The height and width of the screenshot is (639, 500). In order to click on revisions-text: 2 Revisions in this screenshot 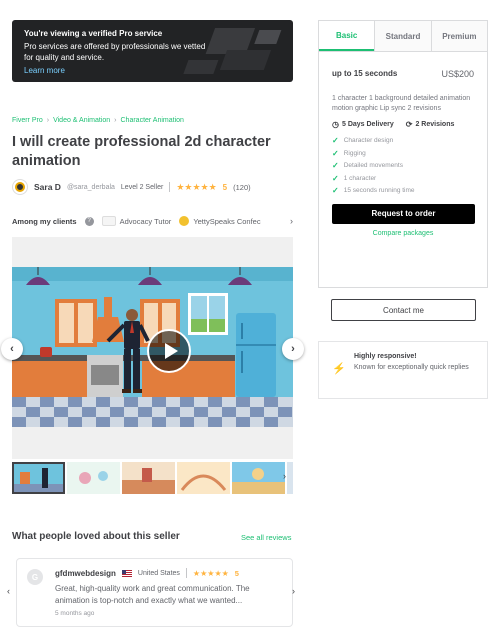, I will do `click(435, 124)`.